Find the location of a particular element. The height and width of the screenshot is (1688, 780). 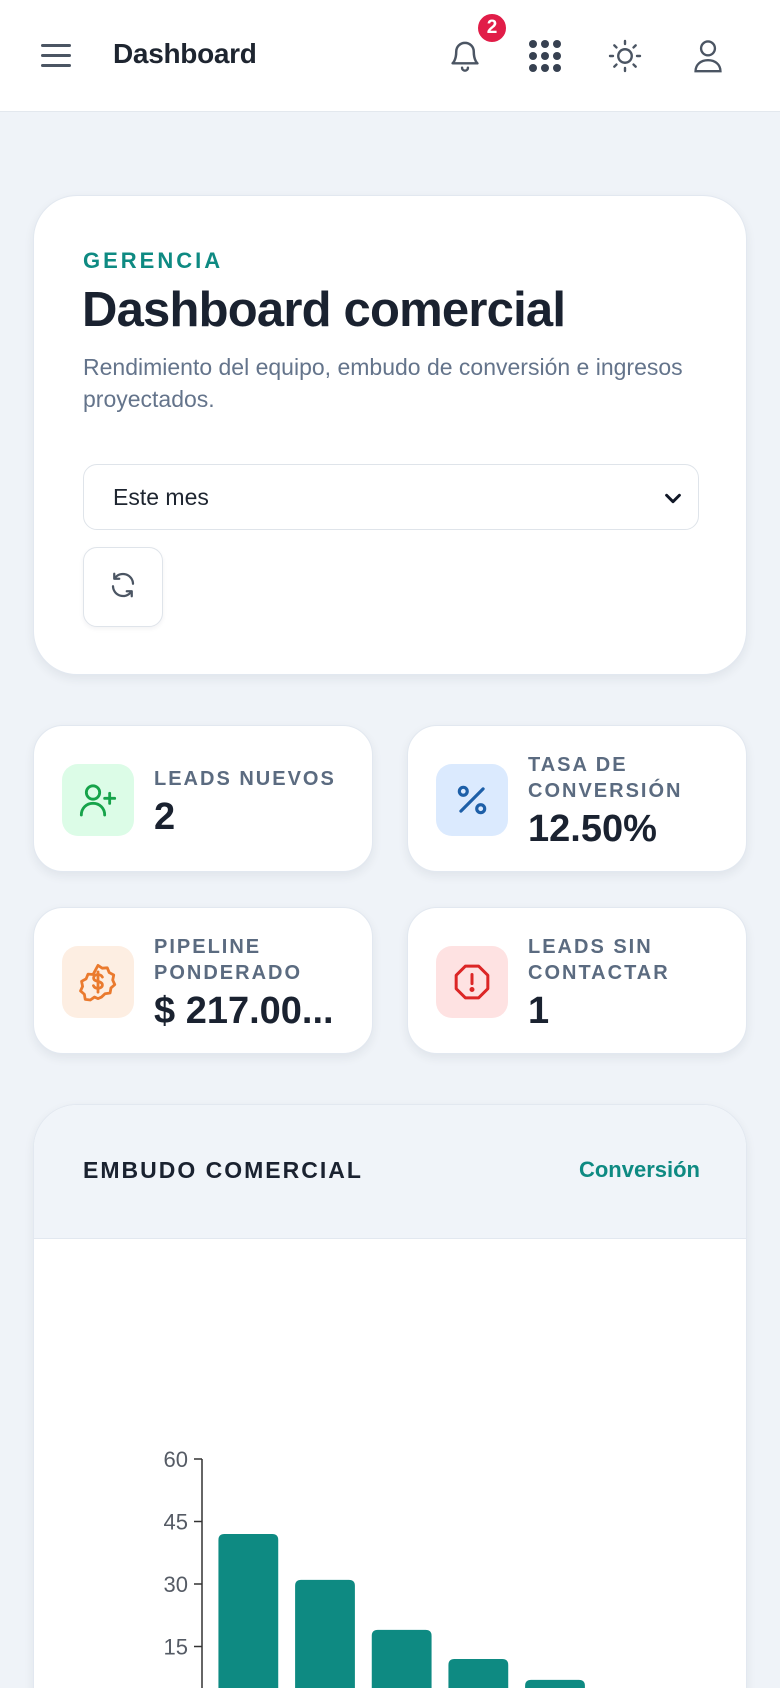

user-plus-icon is located at coordinates (98, 800).